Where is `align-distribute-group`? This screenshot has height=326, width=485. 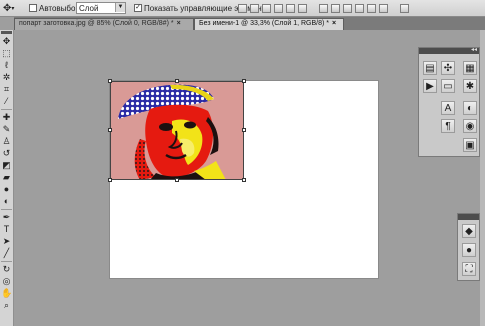
align-distribute-group is located at coordinates (328, 8).